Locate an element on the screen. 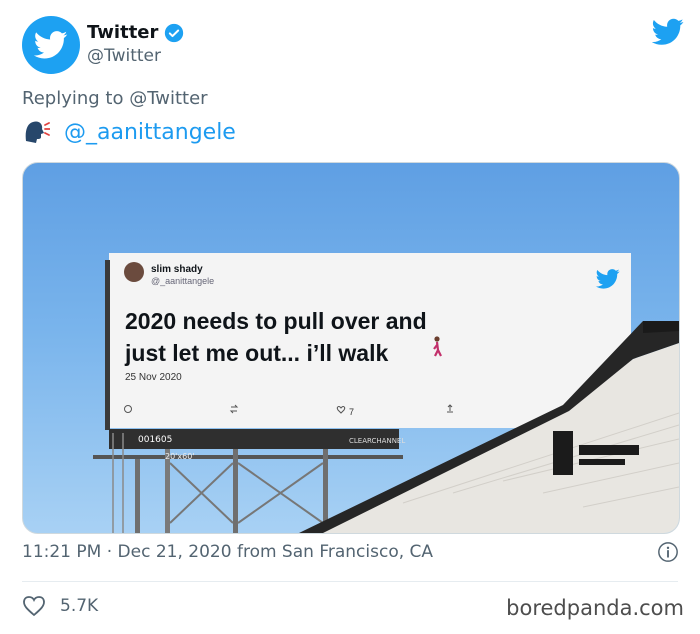 Image resolution: width=700 pixels, height=634 pixels. divider is located at coordinates (350, 581).